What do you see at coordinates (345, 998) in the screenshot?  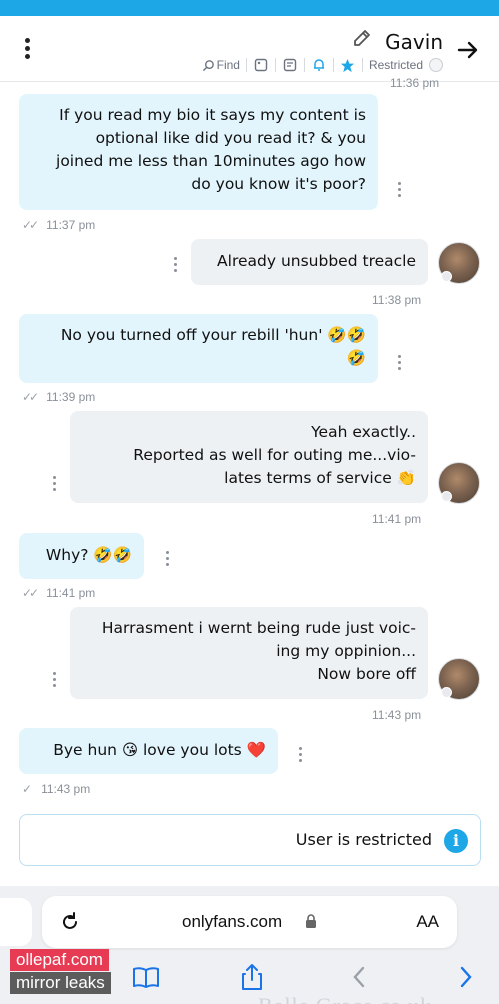 I see `page-bottom-text: Belle Grace ca uk` at bounding box center [345, 998].